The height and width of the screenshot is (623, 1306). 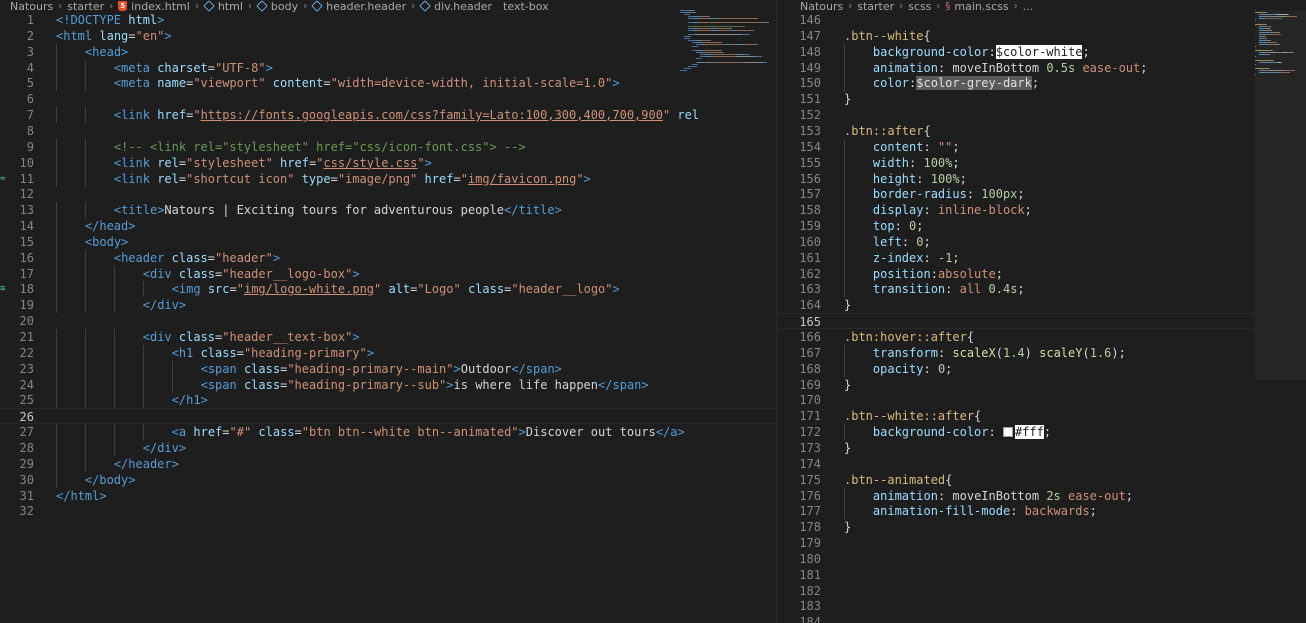 I want to click on breadcrumb-item: div.header__text-box, so click(x=484, y=6).